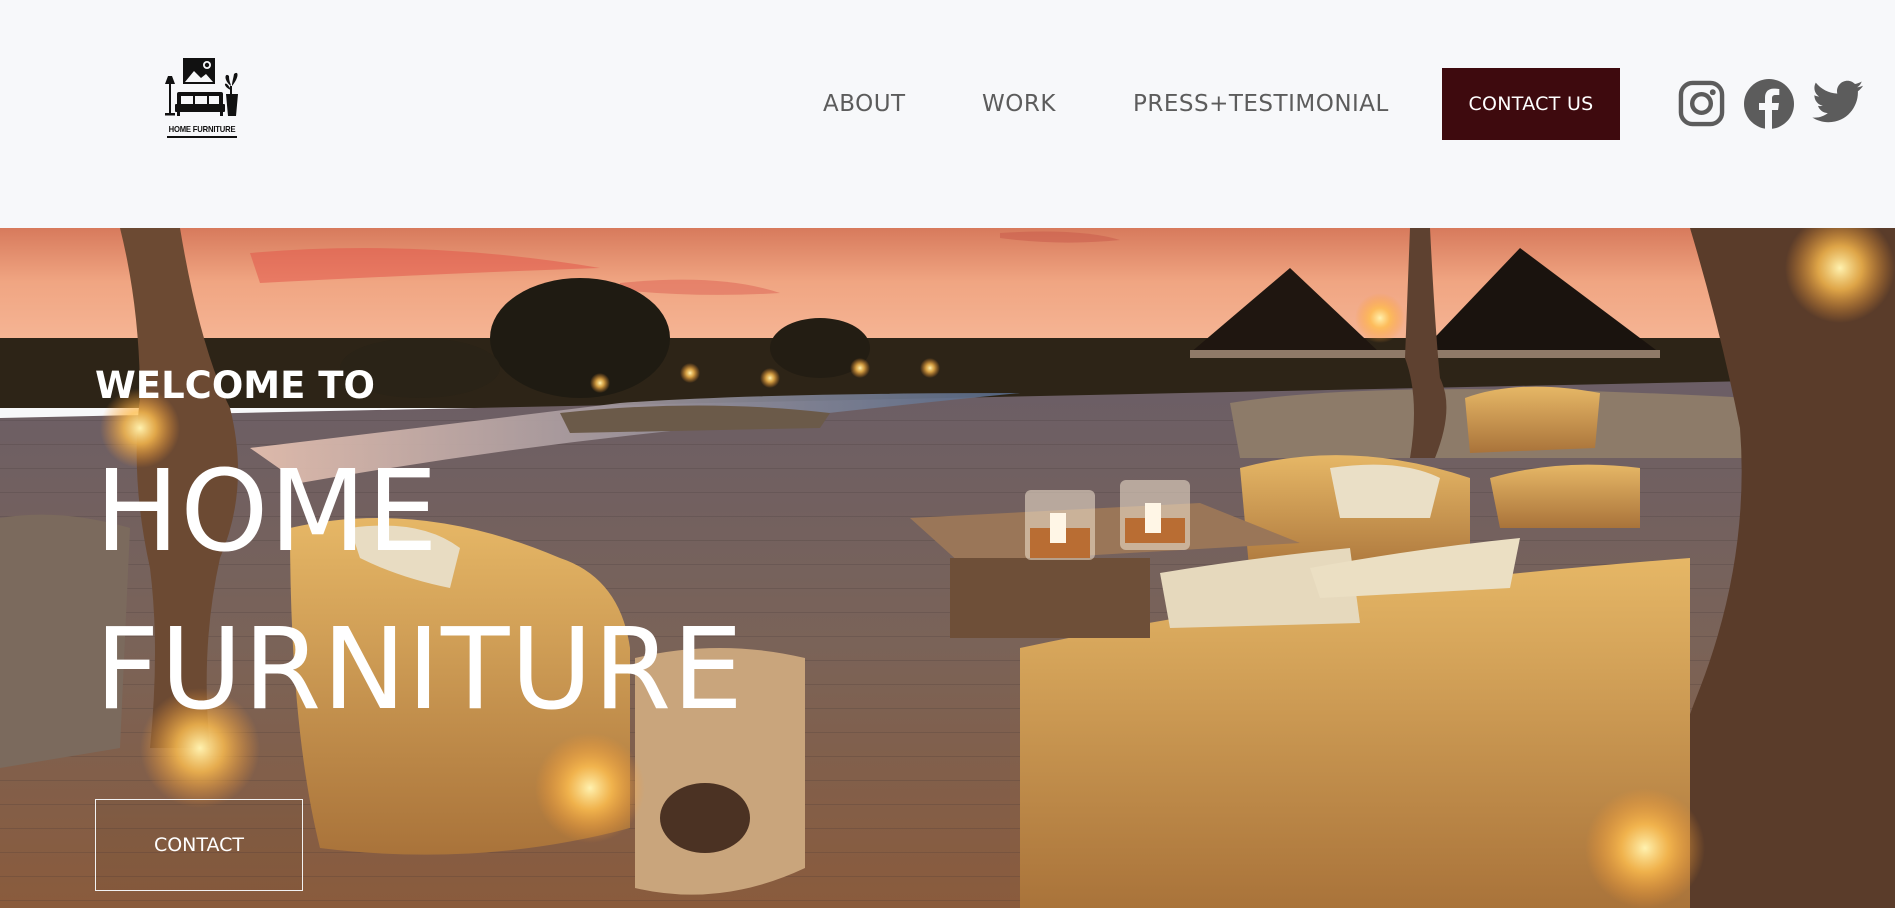  I want to click on logo-text: HOME FURNITURE, so click(202, 129).